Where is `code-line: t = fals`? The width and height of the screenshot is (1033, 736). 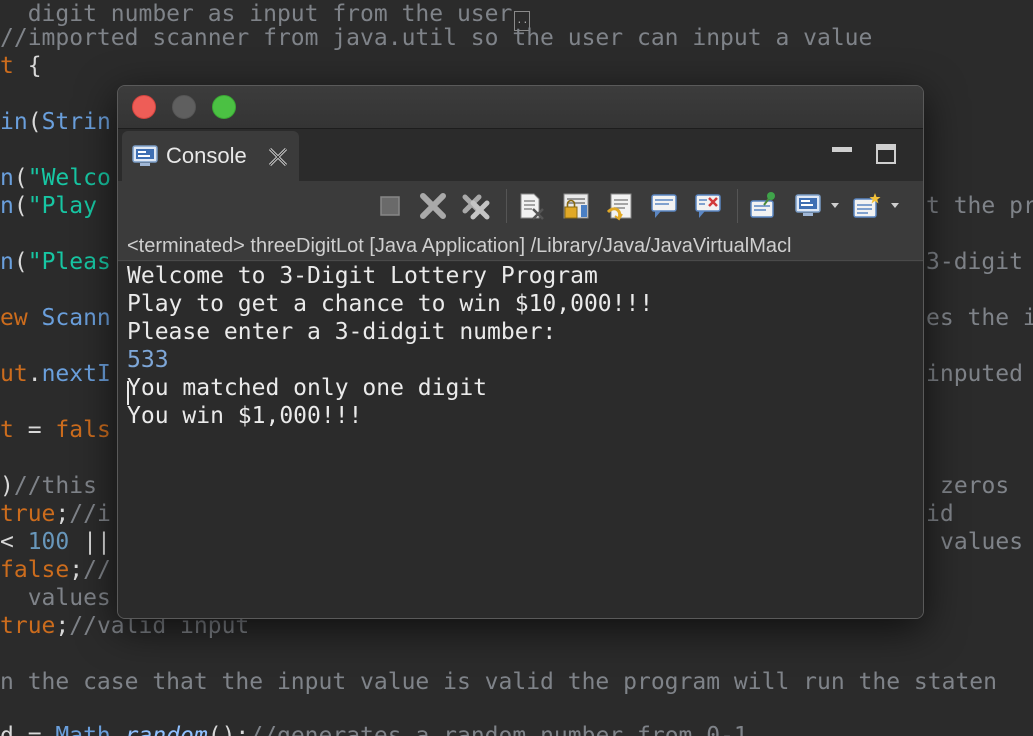 code-line: t = fals is located at coordinates (55, 430).